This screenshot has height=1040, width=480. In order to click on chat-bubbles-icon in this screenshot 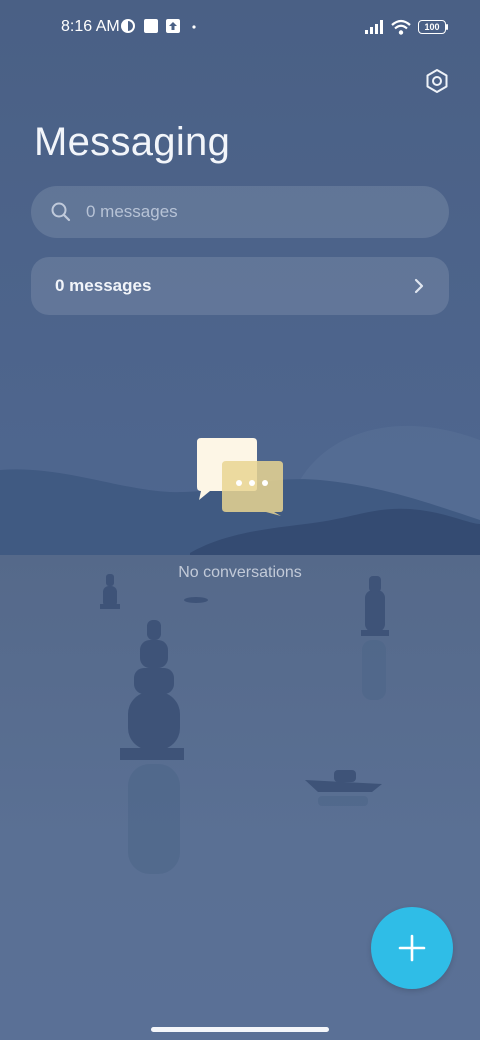, I will do `click(240, 477)`.